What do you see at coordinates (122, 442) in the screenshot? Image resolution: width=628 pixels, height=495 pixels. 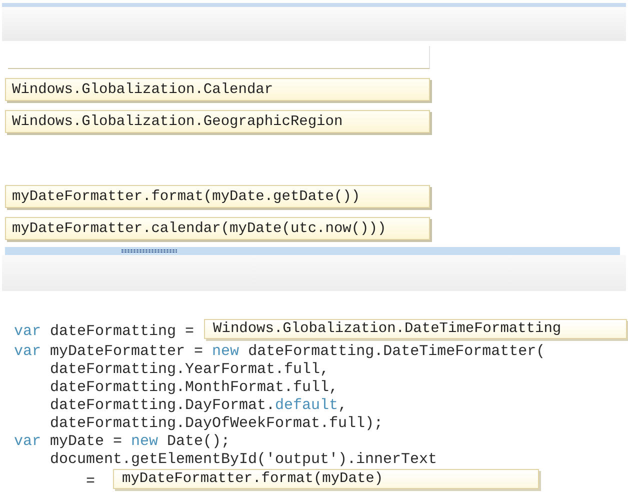 I see `code-line: var myDate = new Date();` at bounding box center [122, 442].